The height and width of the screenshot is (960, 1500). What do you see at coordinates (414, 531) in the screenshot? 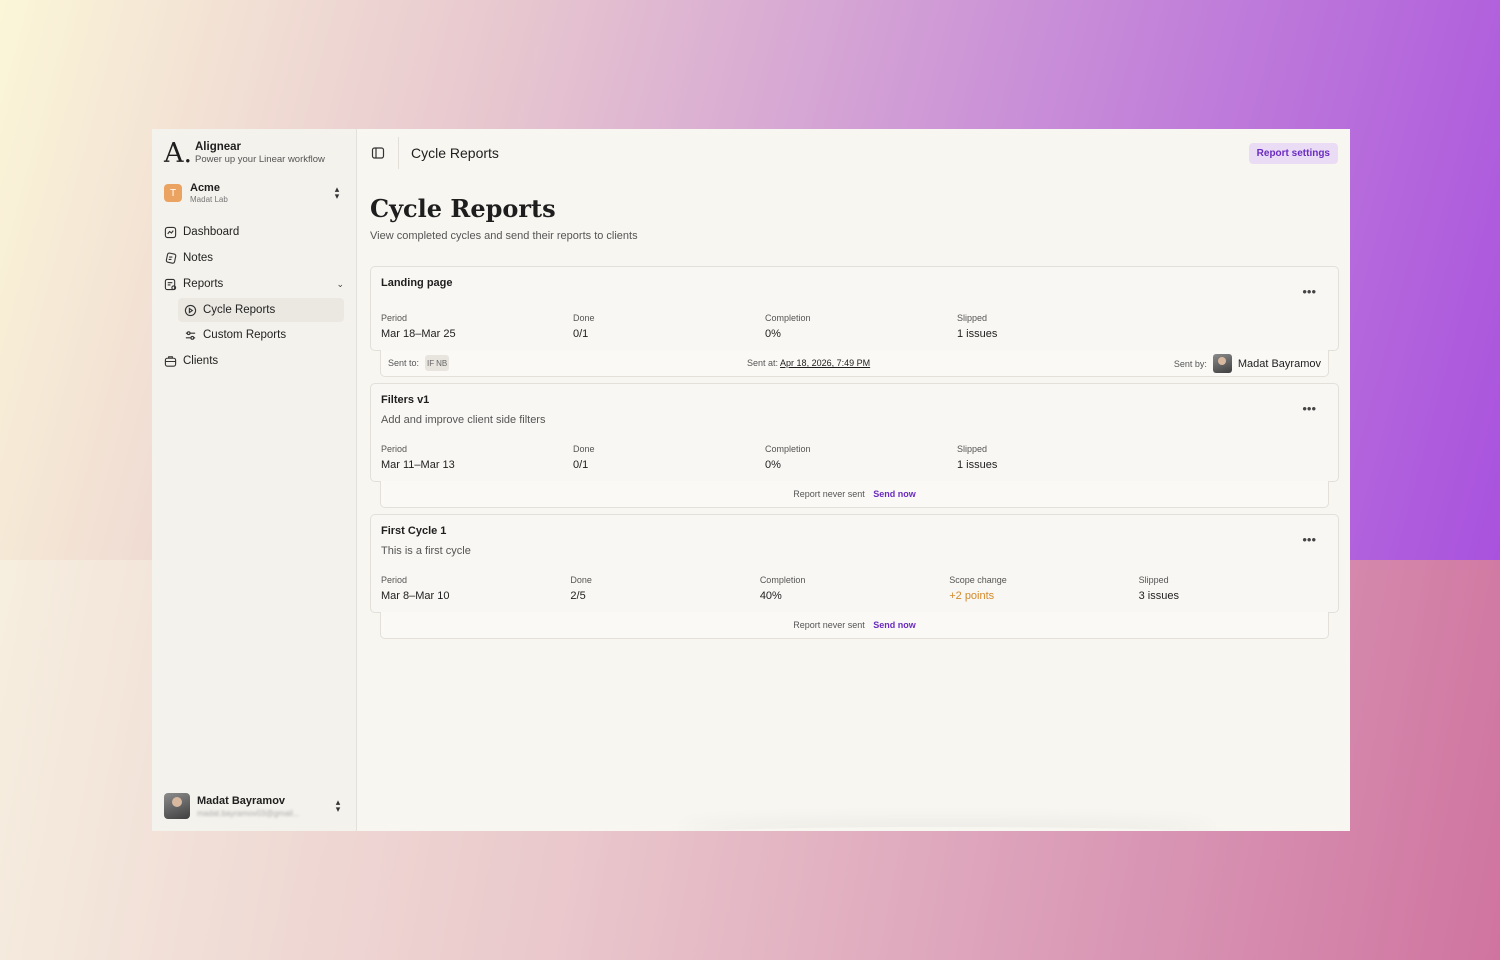
I see `cycle-title: First Cycle 1` at bounding box center [414, 531].